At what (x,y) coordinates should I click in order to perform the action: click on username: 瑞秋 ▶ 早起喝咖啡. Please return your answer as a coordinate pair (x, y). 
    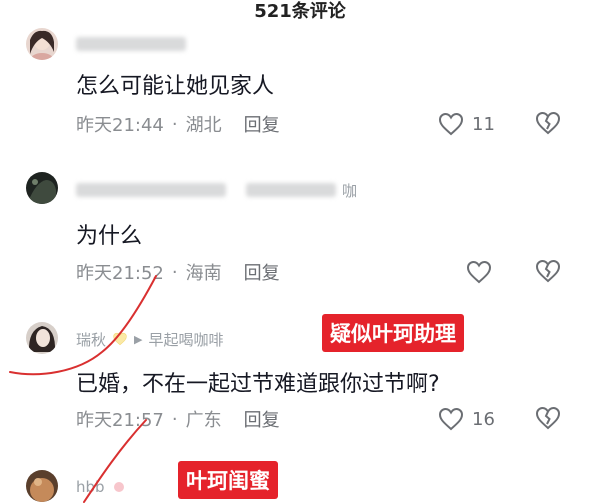
    Looking at the image, I should click on (150, 339).